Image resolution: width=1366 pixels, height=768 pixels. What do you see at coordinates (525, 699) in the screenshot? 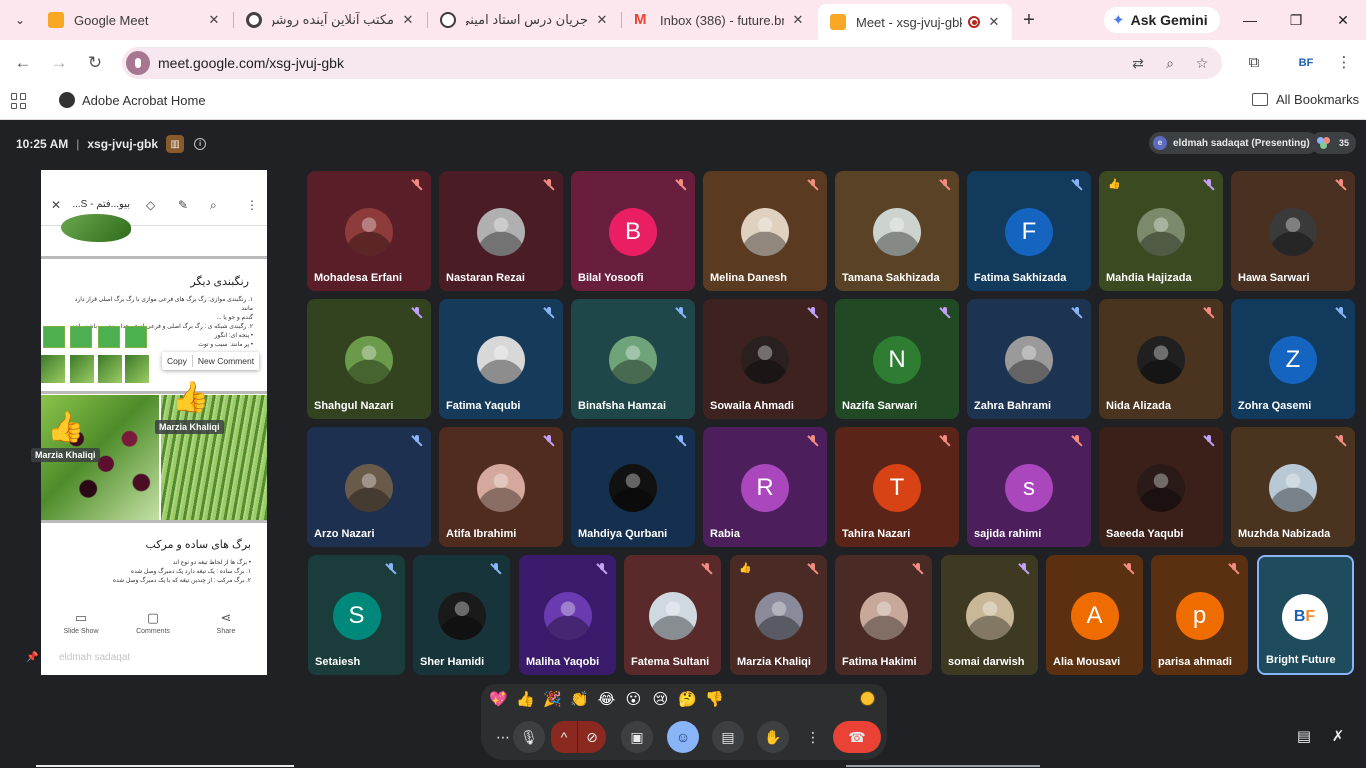
I see `emoji-reaction-button: 👍` at bounding box center [525, 699].